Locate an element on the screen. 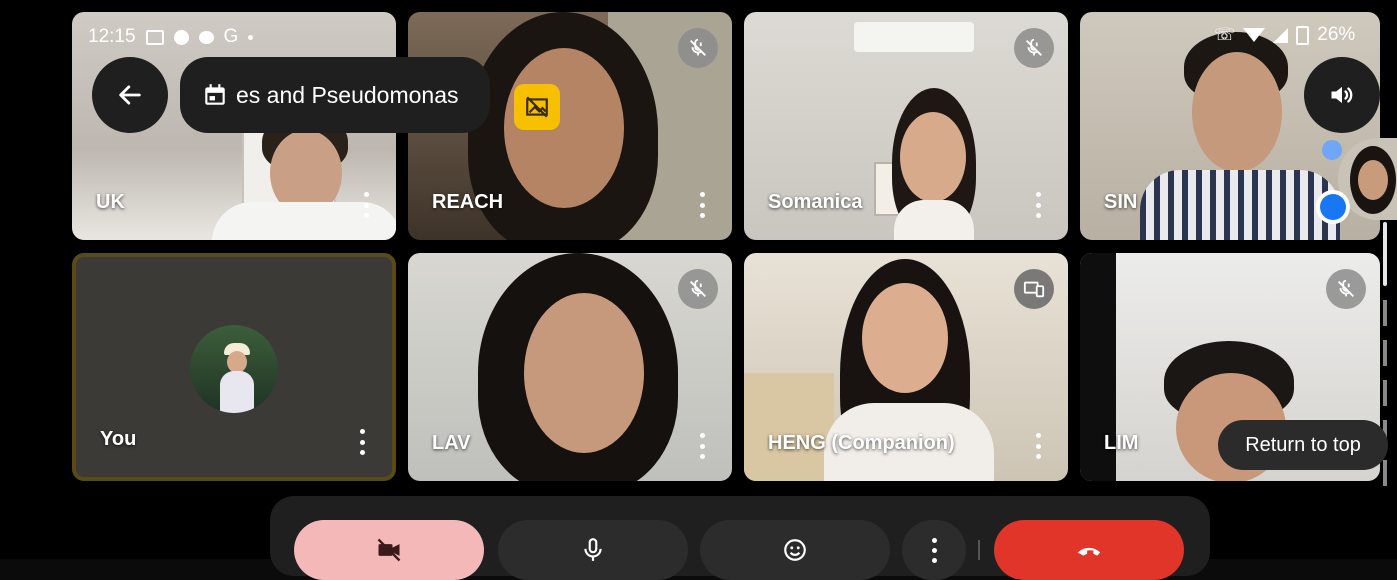 This screenshot has height=580, width=1397. participant-name: UK is located at coordinates (110, 202).